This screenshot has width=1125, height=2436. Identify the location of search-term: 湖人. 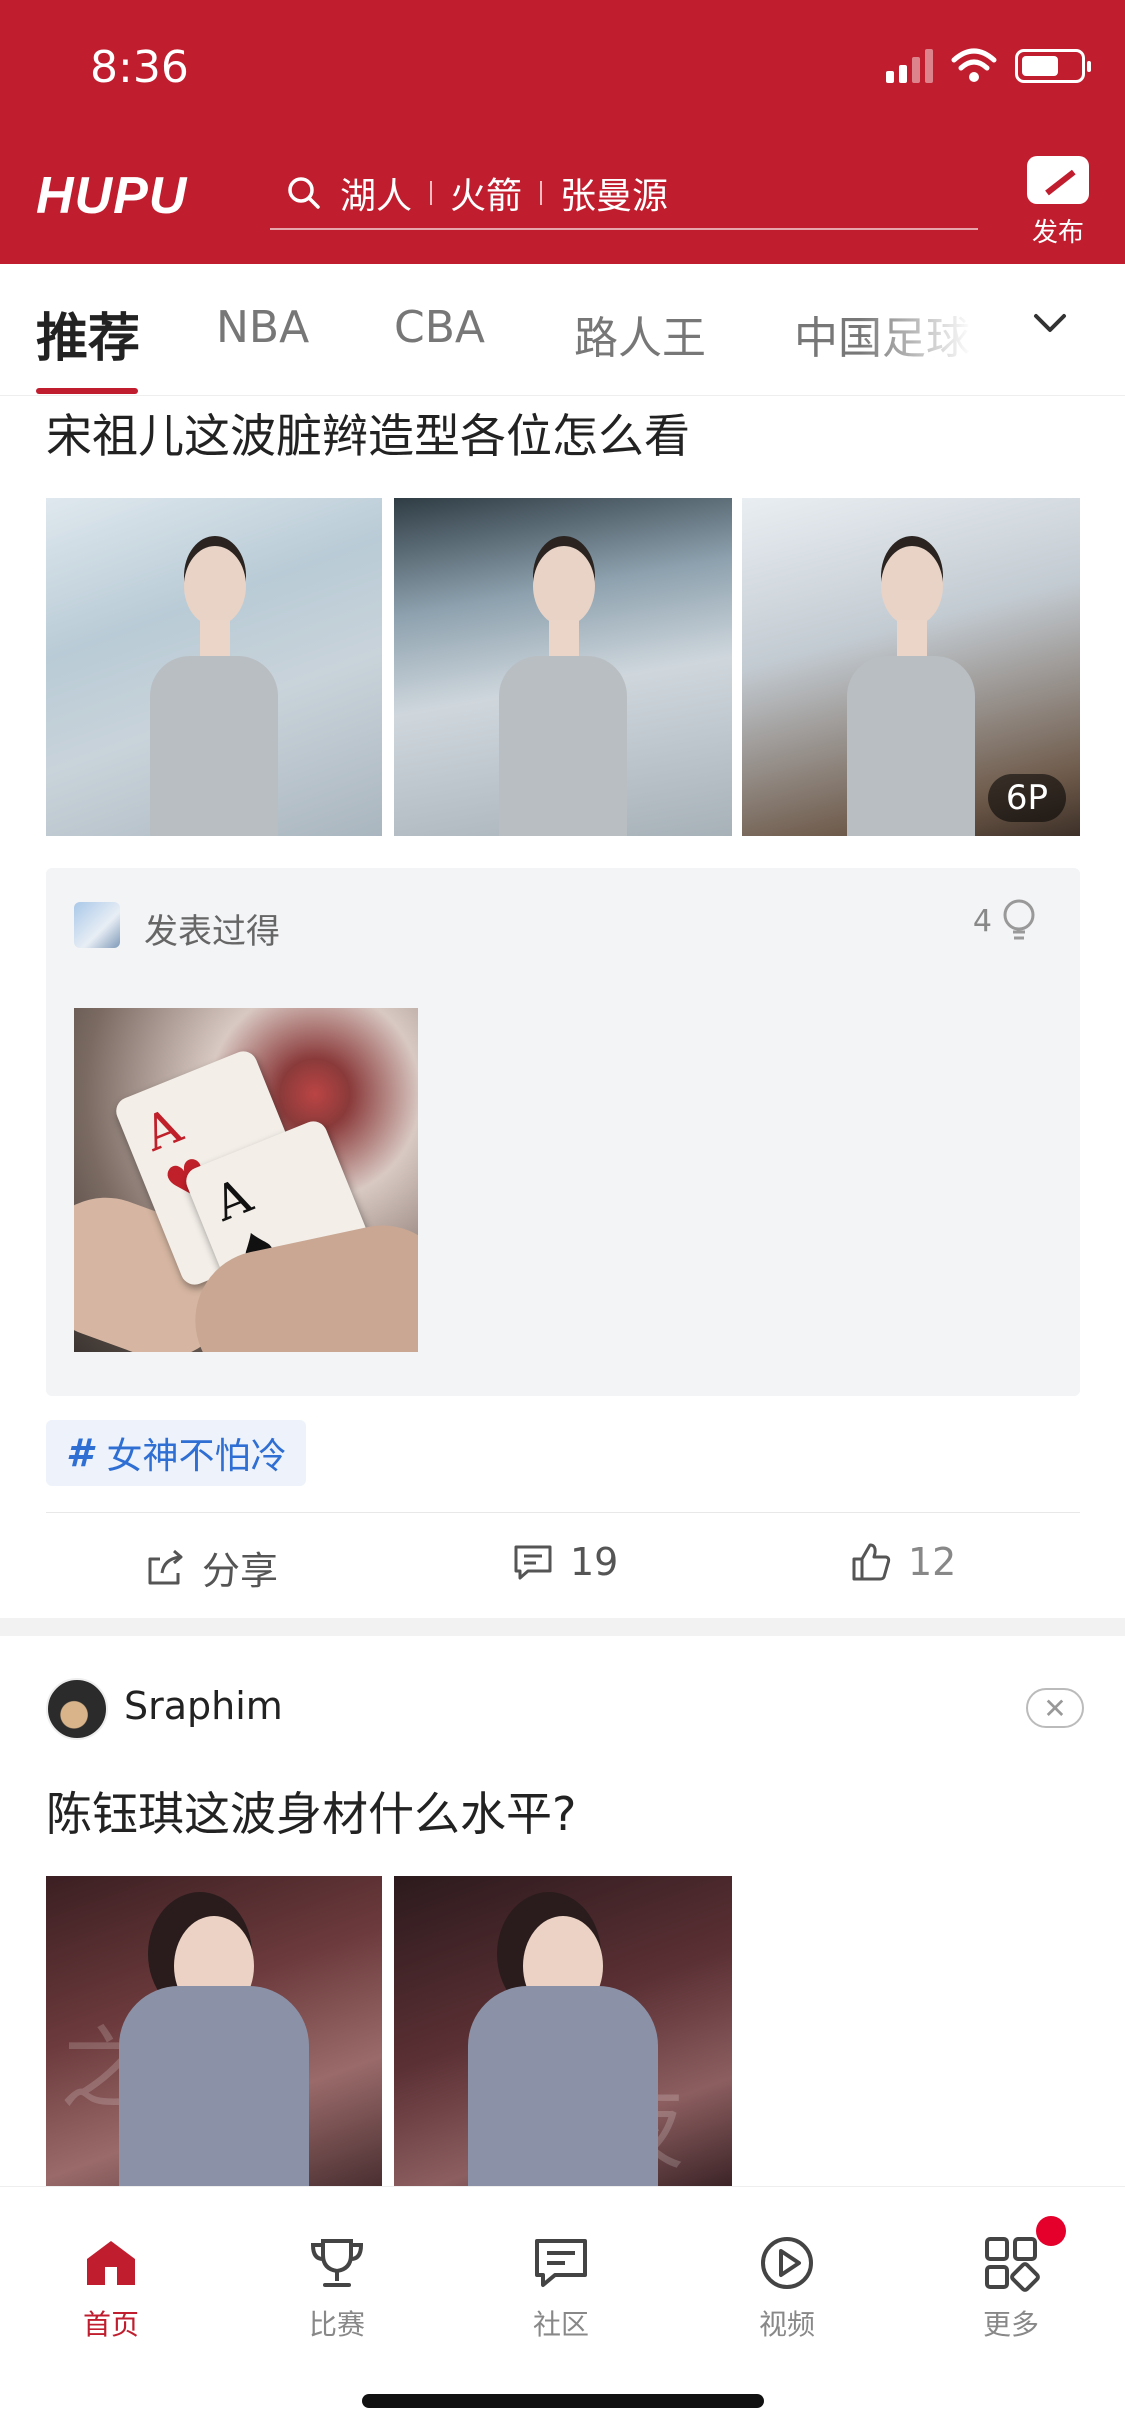
(376, 196).